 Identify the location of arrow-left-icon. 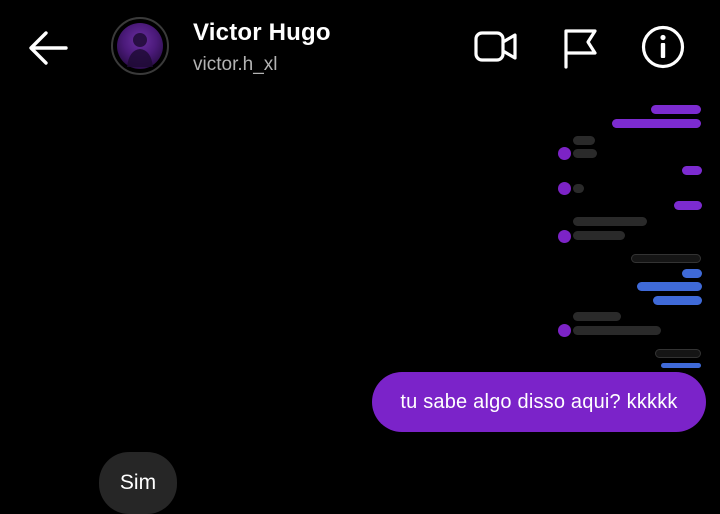
(48, 48).